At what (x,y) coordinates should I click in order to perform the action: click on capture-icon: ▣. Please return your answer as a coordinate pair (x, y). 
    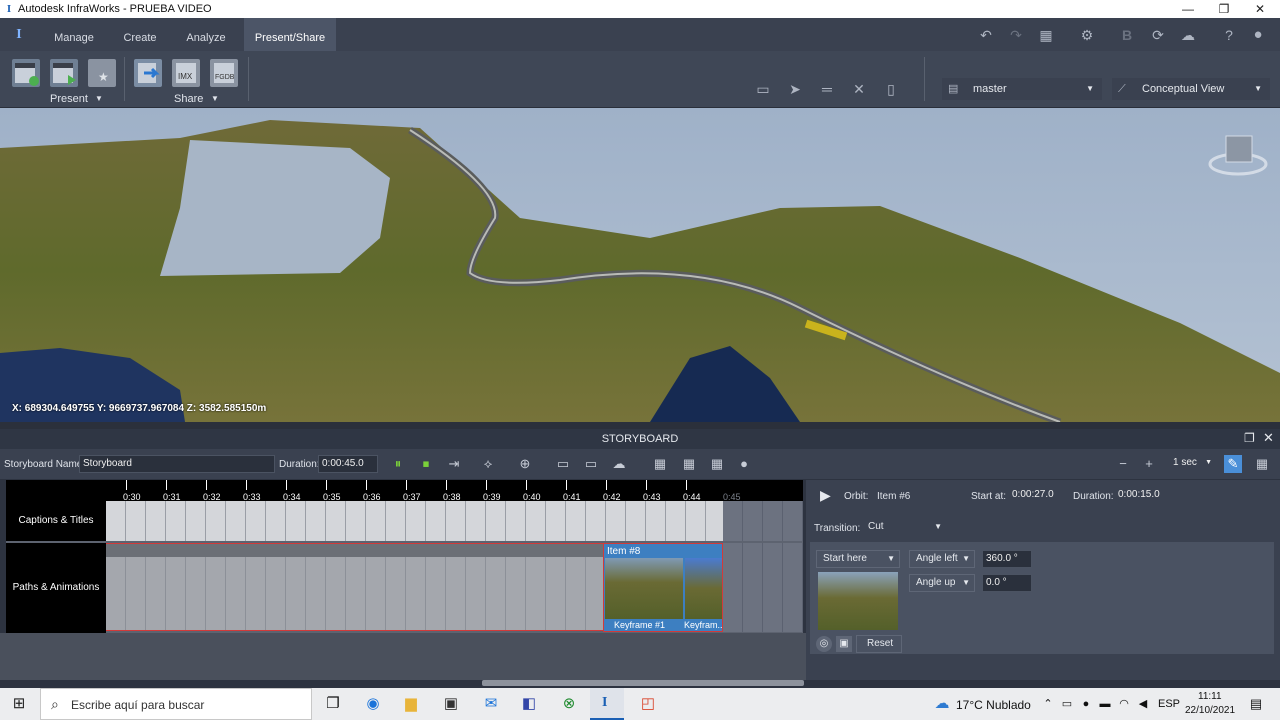
    Looking at the image, I should click on (844, 644).